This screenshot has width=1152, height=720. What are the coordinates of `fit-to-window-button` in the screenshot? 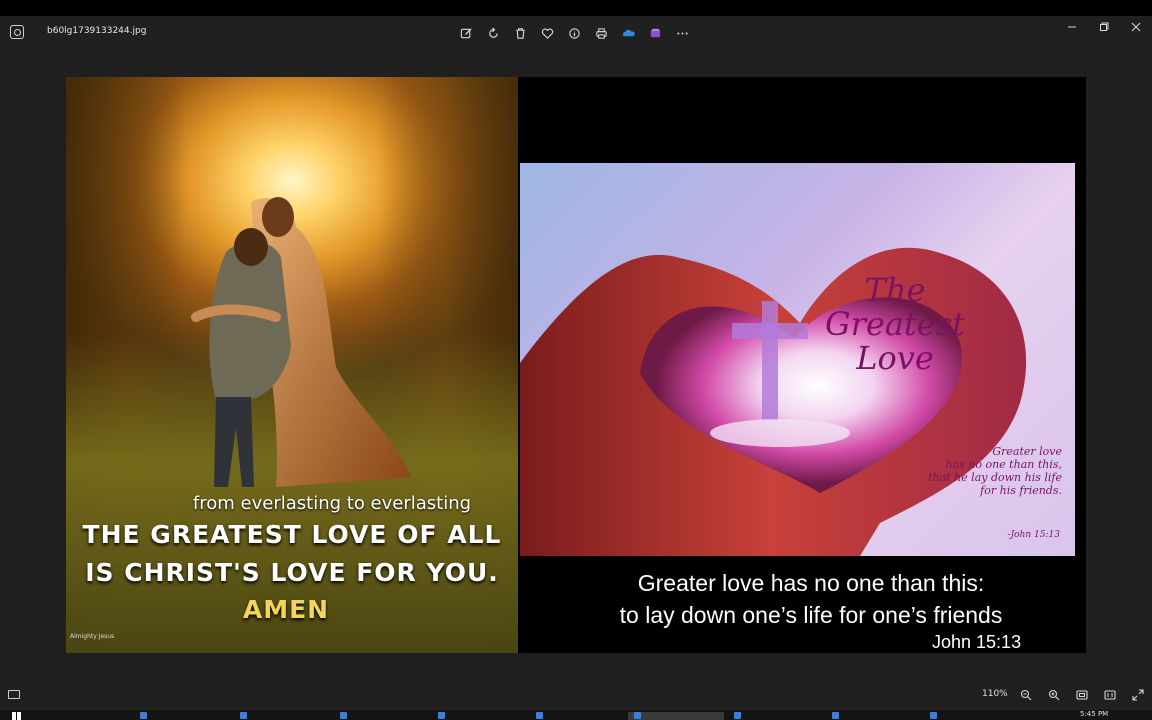 It's located at (1082, 695).